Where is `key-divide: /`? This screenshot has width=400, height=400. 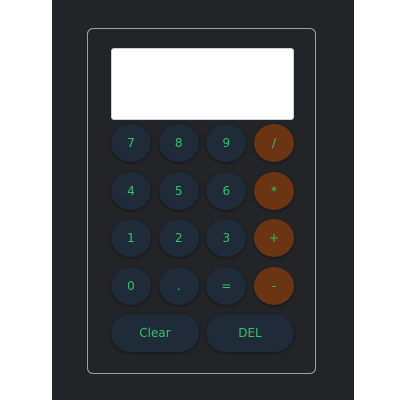
key-divide: / is located at coordinates (273, 143).